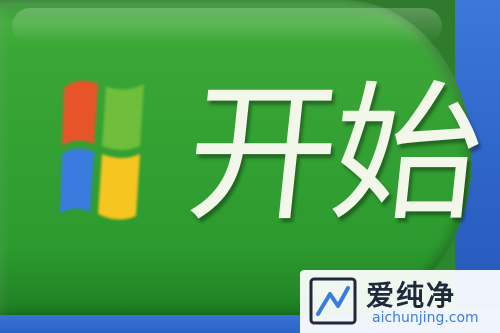 This screenshot has width=500, height=333. Describe the element at coordinates (333, 301) in the screenshot. I see `aichunjing-logo-icon` at that location.